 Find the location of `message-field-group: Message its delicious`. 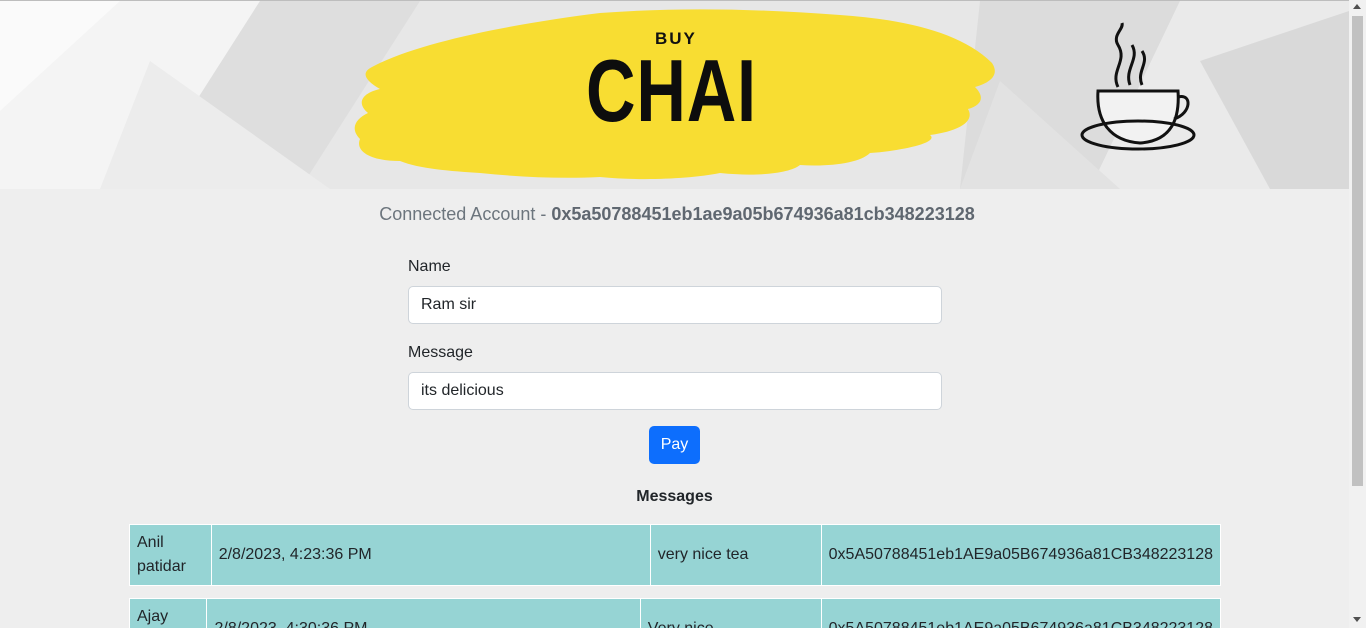

message-field-group: Message its delicious is located at coordinates (675, 377).